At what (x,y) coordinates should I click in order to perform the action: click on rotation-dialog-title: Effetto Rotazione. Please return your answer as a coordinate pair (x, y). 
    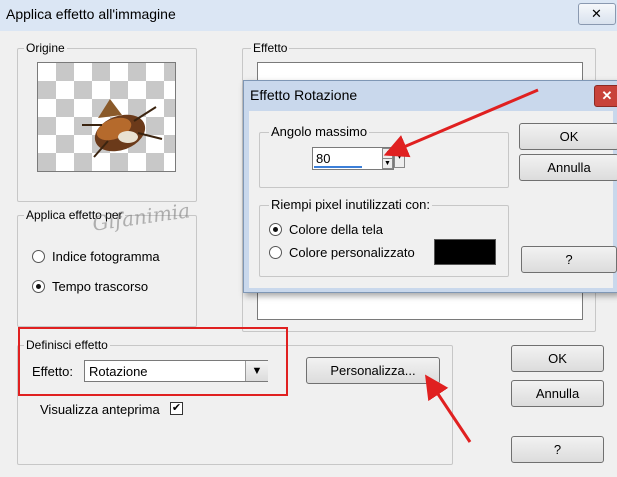
    Looking at the image, I should click on (304, 95).